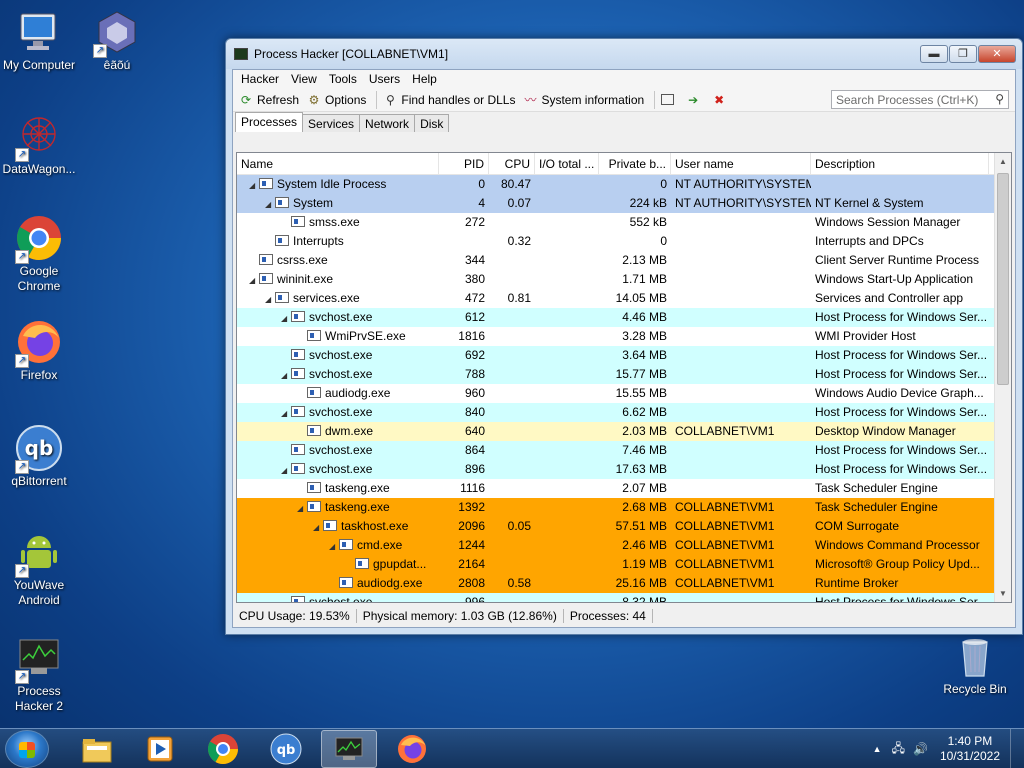 Image resolution: width=1024 pixels, height=768 pixels. I want to click on column-name: Name, so click(338, 163).